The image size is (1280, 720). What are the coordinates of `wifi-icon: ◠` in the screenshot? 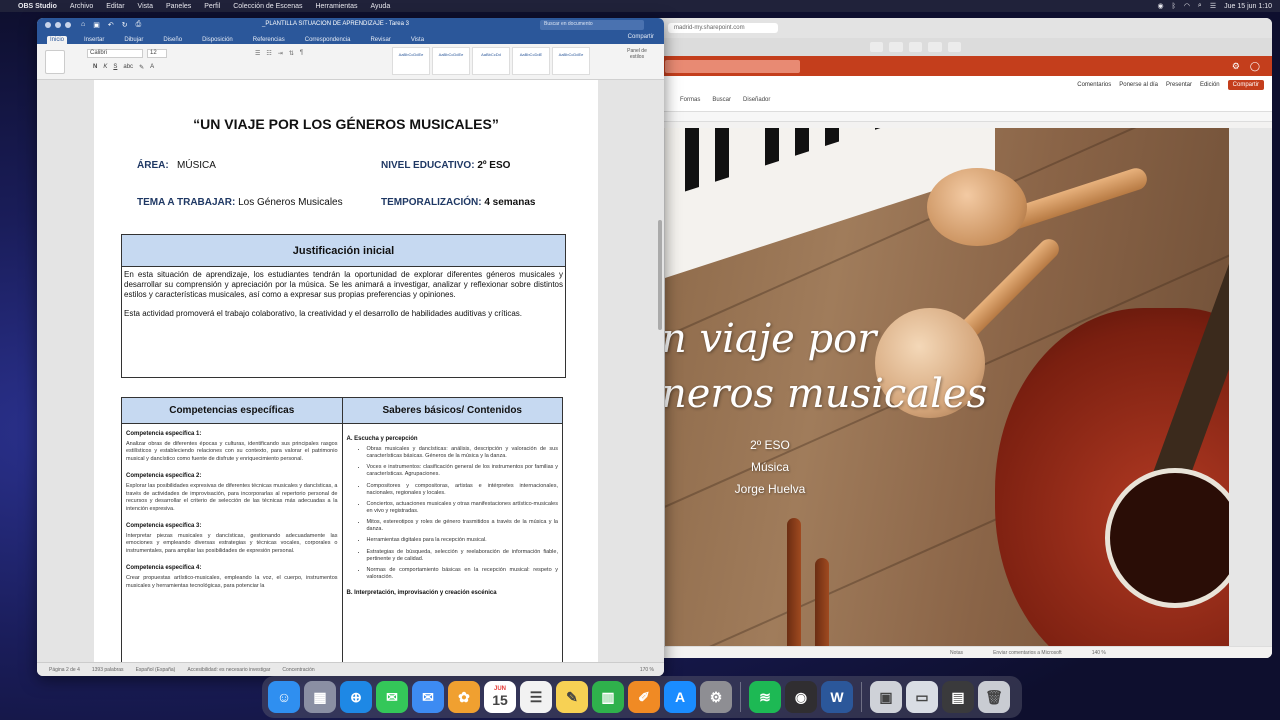 It's located at (1187, 6).